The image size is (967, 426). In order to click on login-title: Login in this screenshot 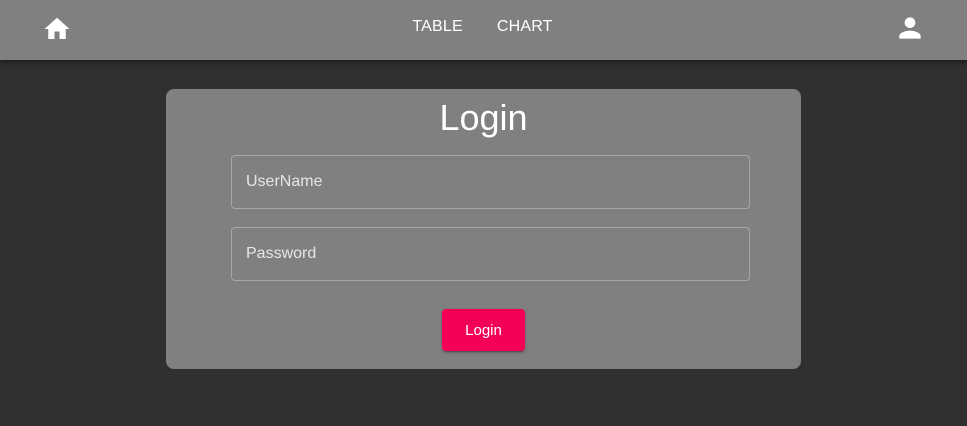, I will do `click(483, 117)`.